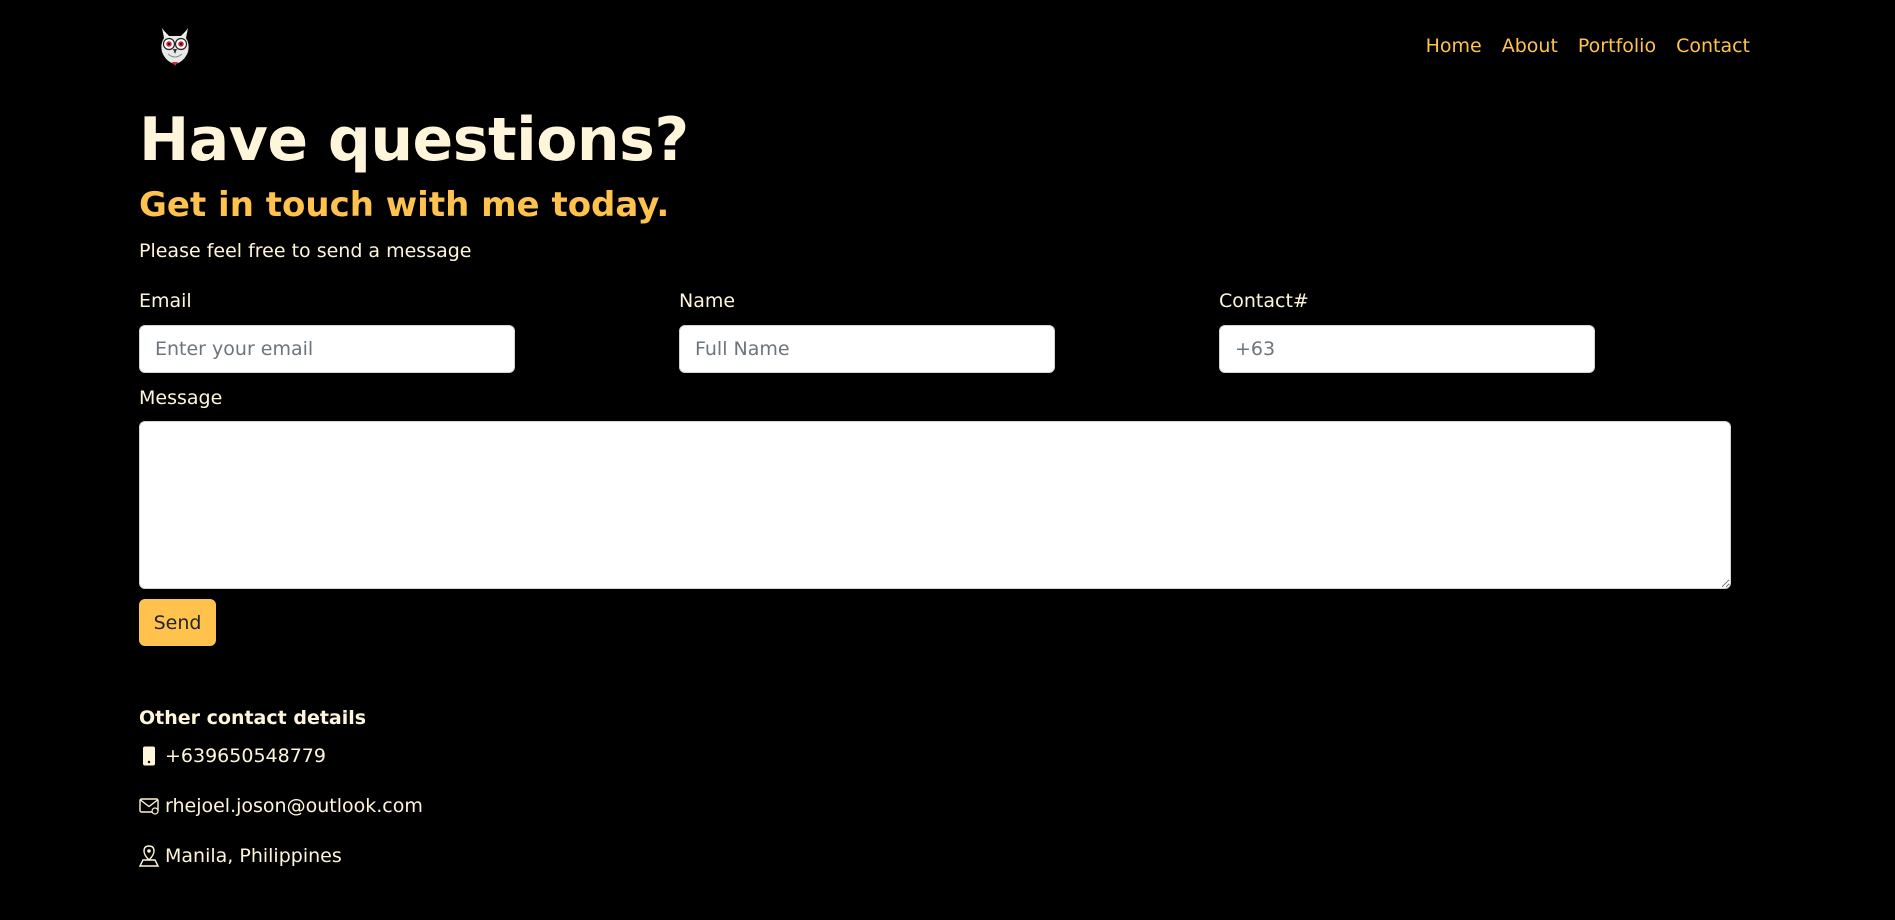 This screenshot has height=920, width=1895. I want to click on contact-location: Manila, Philippines, so click(240, 856).